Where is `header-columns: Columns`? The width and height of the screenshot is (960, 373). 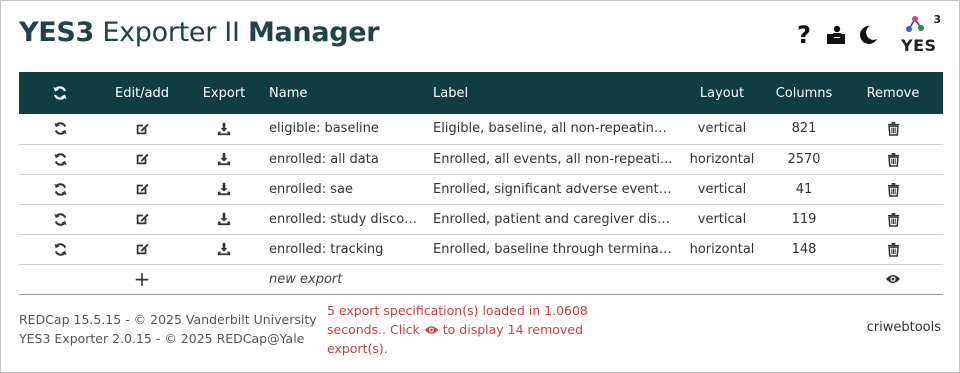
header-columns: Columns is located at coordinates (804, 93).